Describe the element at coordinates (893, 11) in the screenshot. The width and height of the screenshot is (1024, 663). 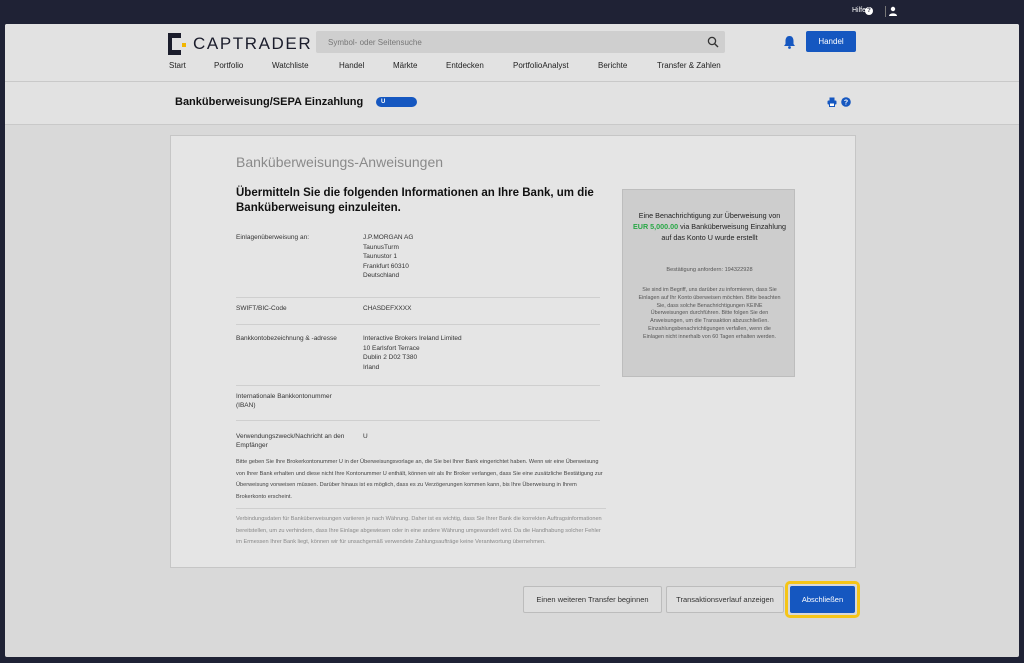
I see `user-icon` at that location.